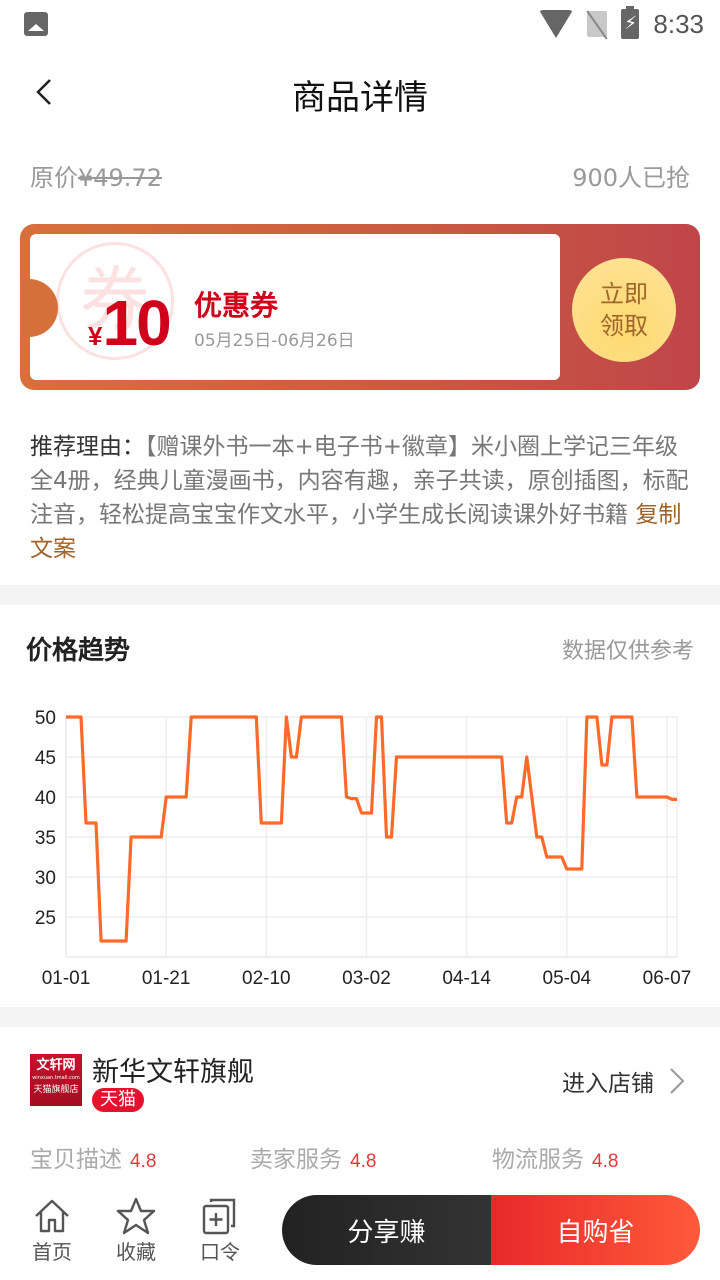  Describe the element at coordinates (556, 24) in the screenshot. I see `wifi-icon` at that location.